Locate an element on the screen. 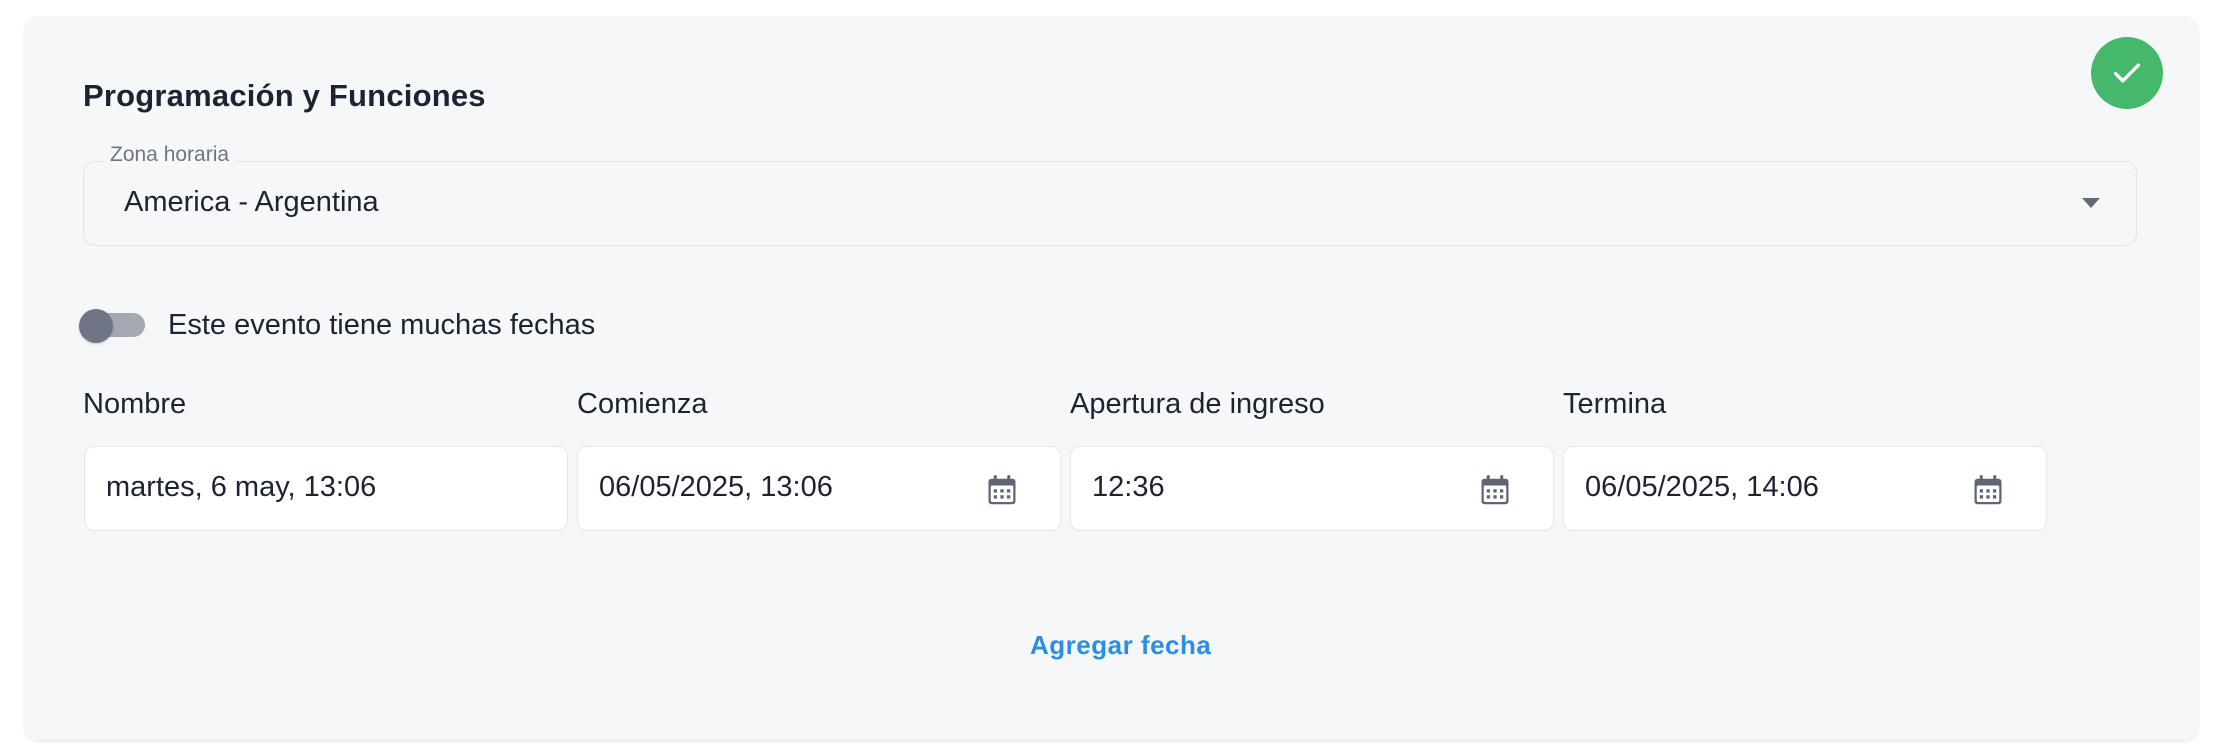 This screenshot has height=752, width=2222. timezone-label: Zona horaria is located at coordinates (170, 155).